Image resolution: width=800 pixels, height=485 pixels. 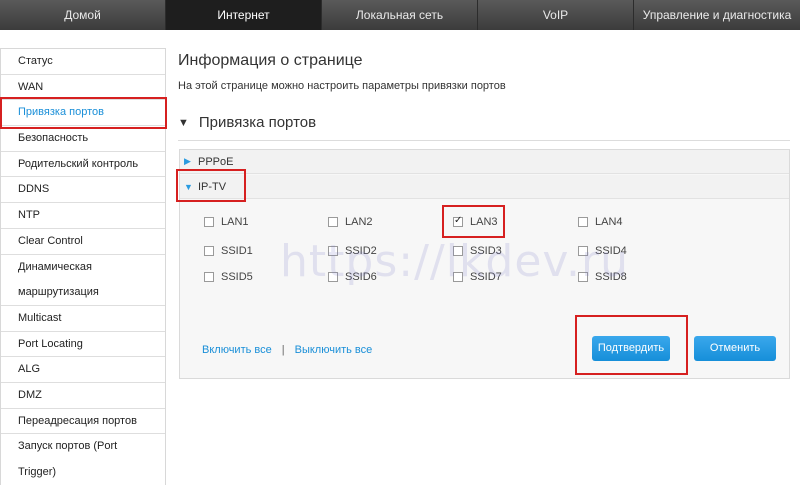 I want to click on highlight-frame-iptv, so click(x=211, y=185).